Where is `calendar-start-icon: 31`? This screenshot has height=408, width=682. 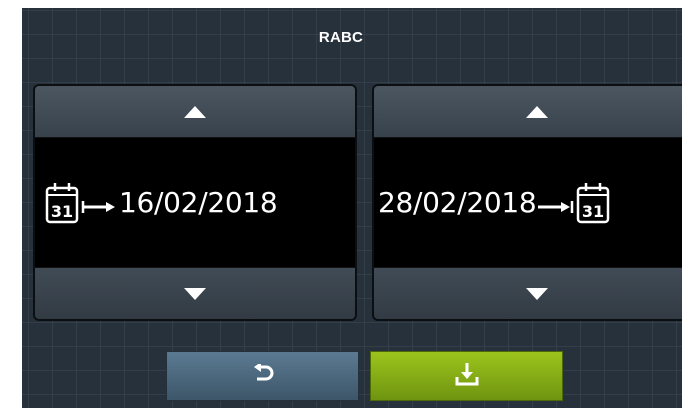
calendar-start-icon: 31 is located at coordinates (82, 203).